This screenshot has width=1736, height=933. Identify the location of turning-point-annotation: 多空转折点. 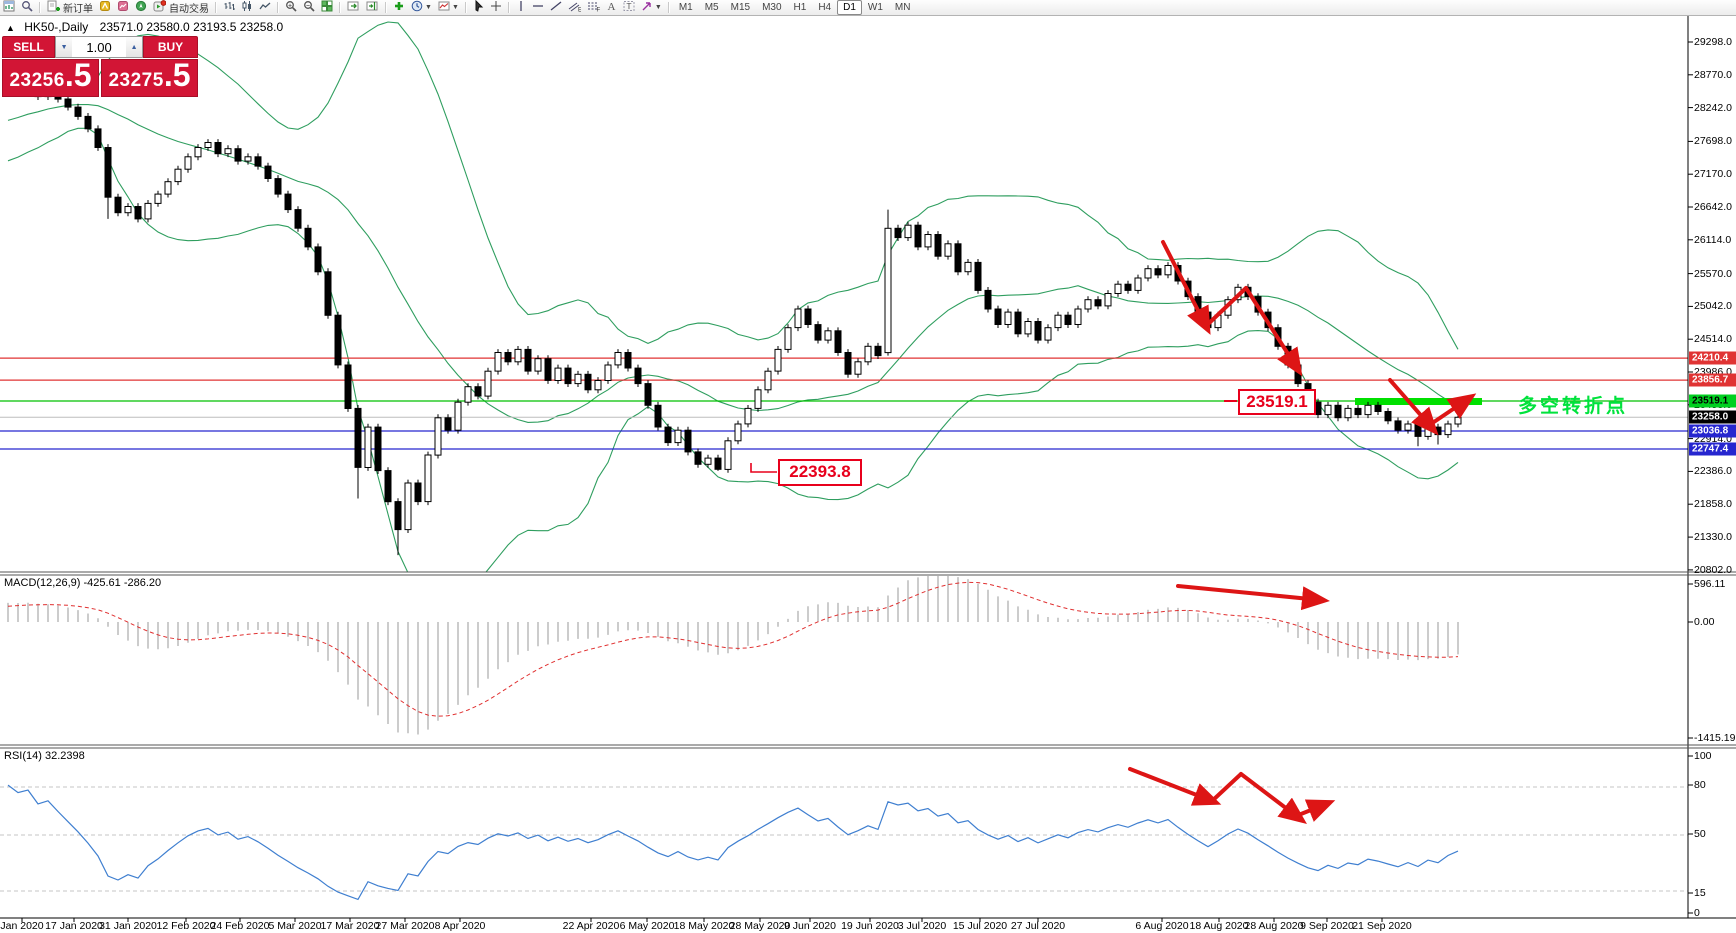
(1573, 404).